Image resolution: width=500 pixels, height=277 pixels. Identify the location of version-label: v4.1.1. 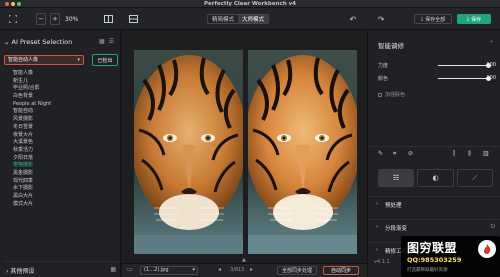
(382, 262).